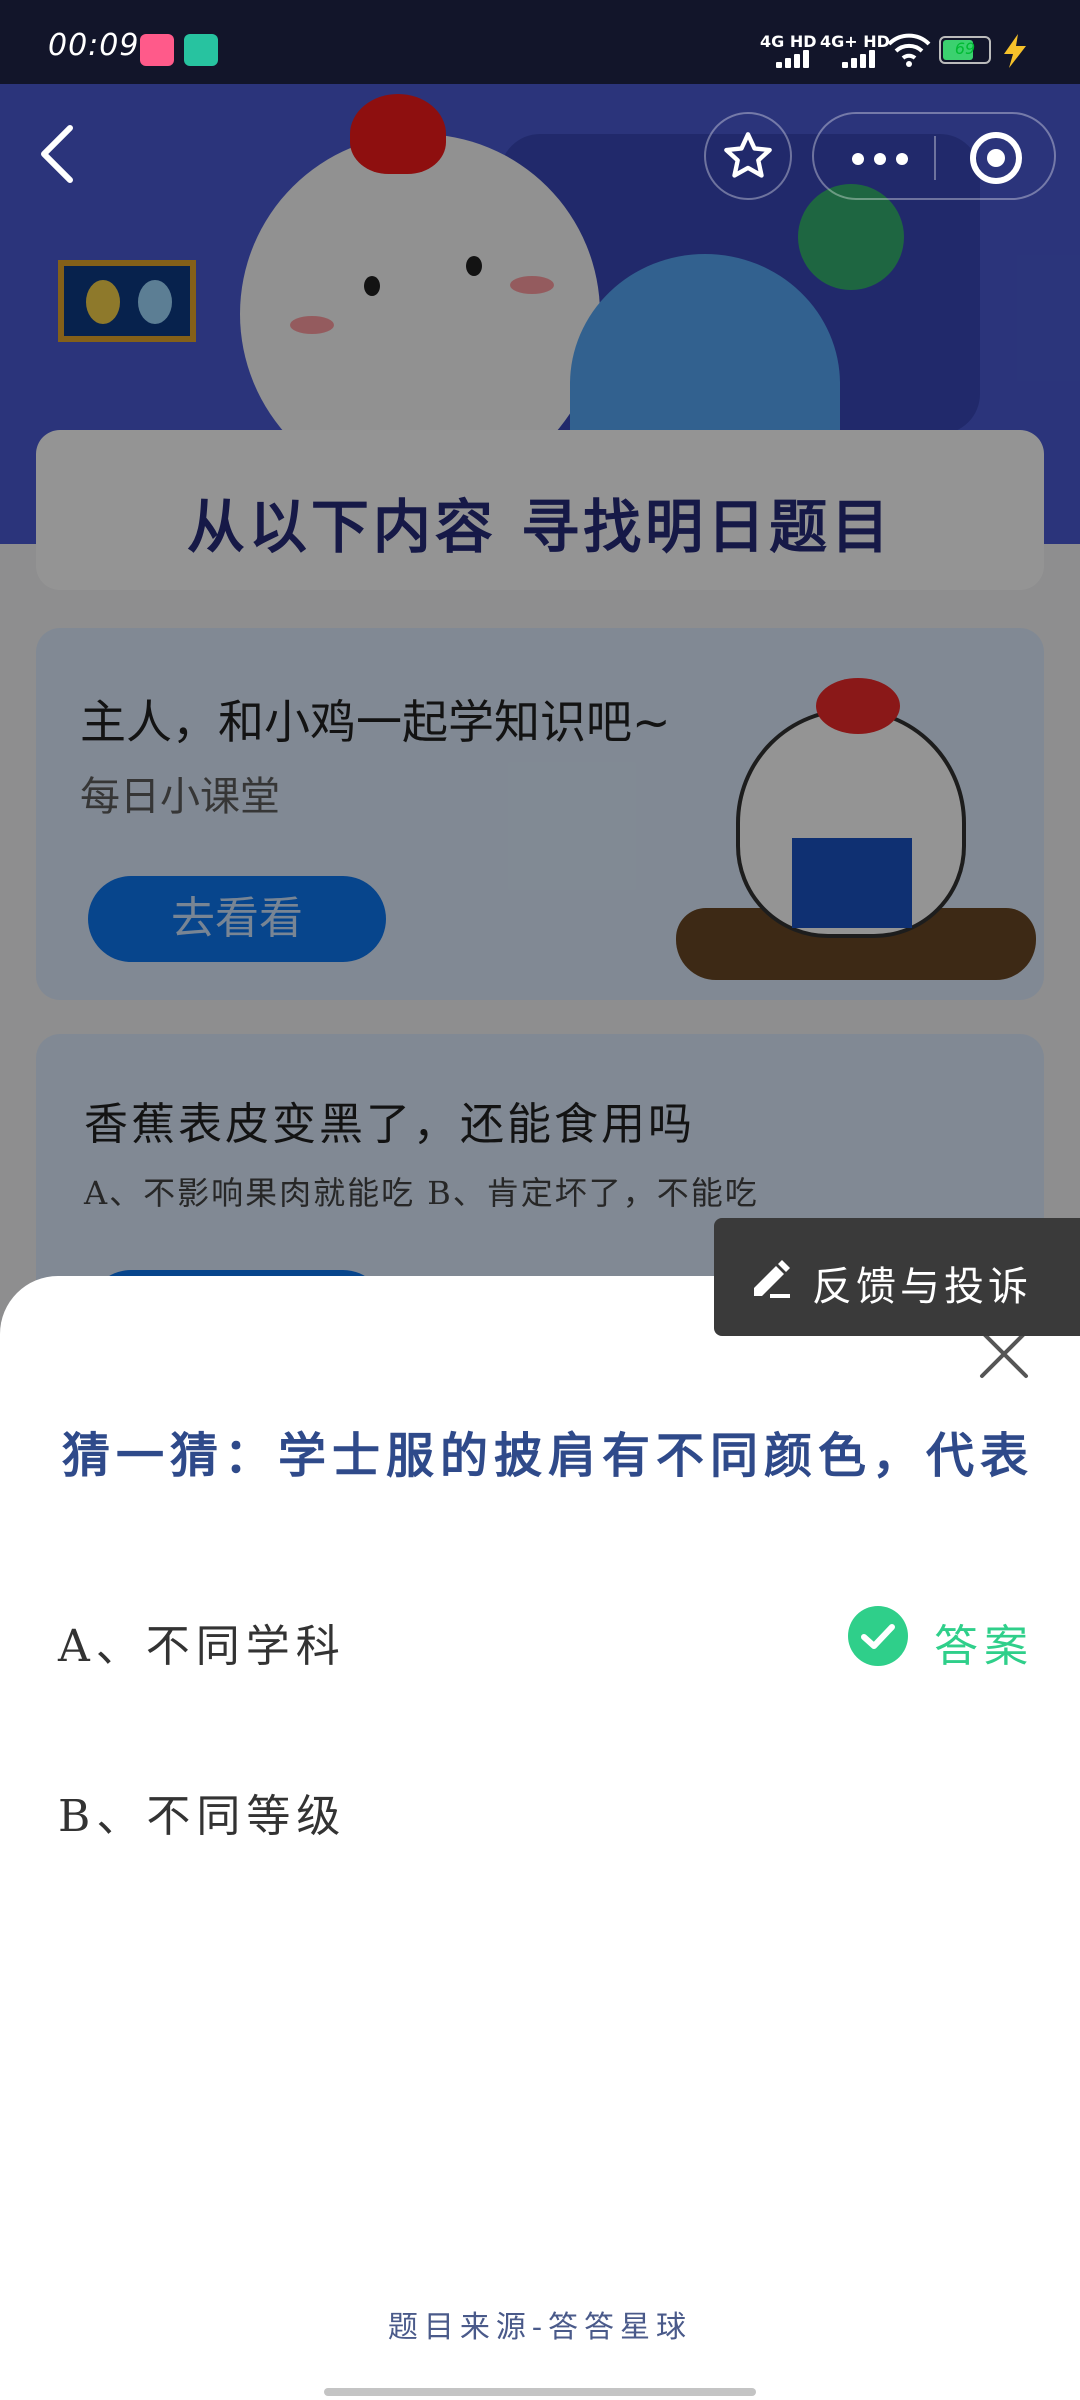 The width and height of the screenshot is (1080, 2400). Describe the element at coordinates (540, 1810) in the screenshot. I see `option-b: B、不同等级` at that location.